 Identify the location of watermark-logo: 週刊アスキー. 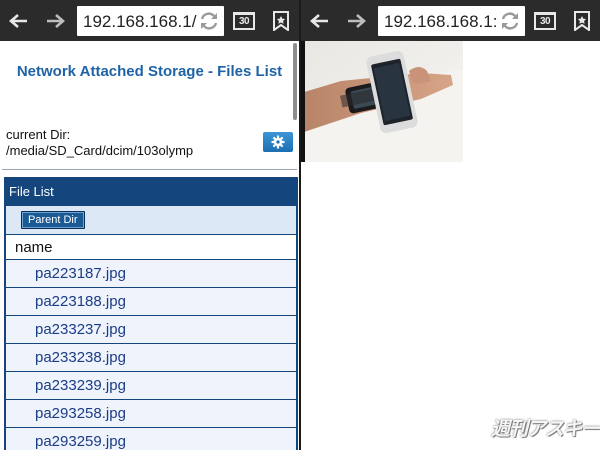
(545, 429).